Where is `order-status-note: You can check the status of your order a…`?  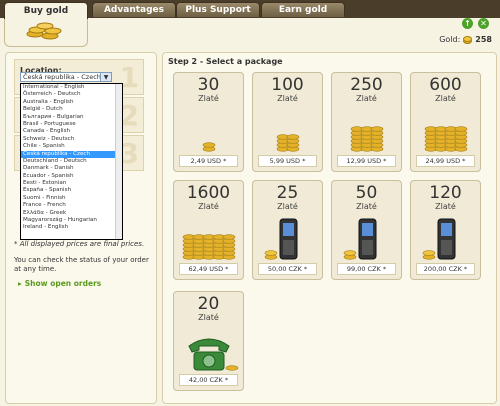
order-status-note: You can check the status of your order a… is located at coordinates (81, 264).